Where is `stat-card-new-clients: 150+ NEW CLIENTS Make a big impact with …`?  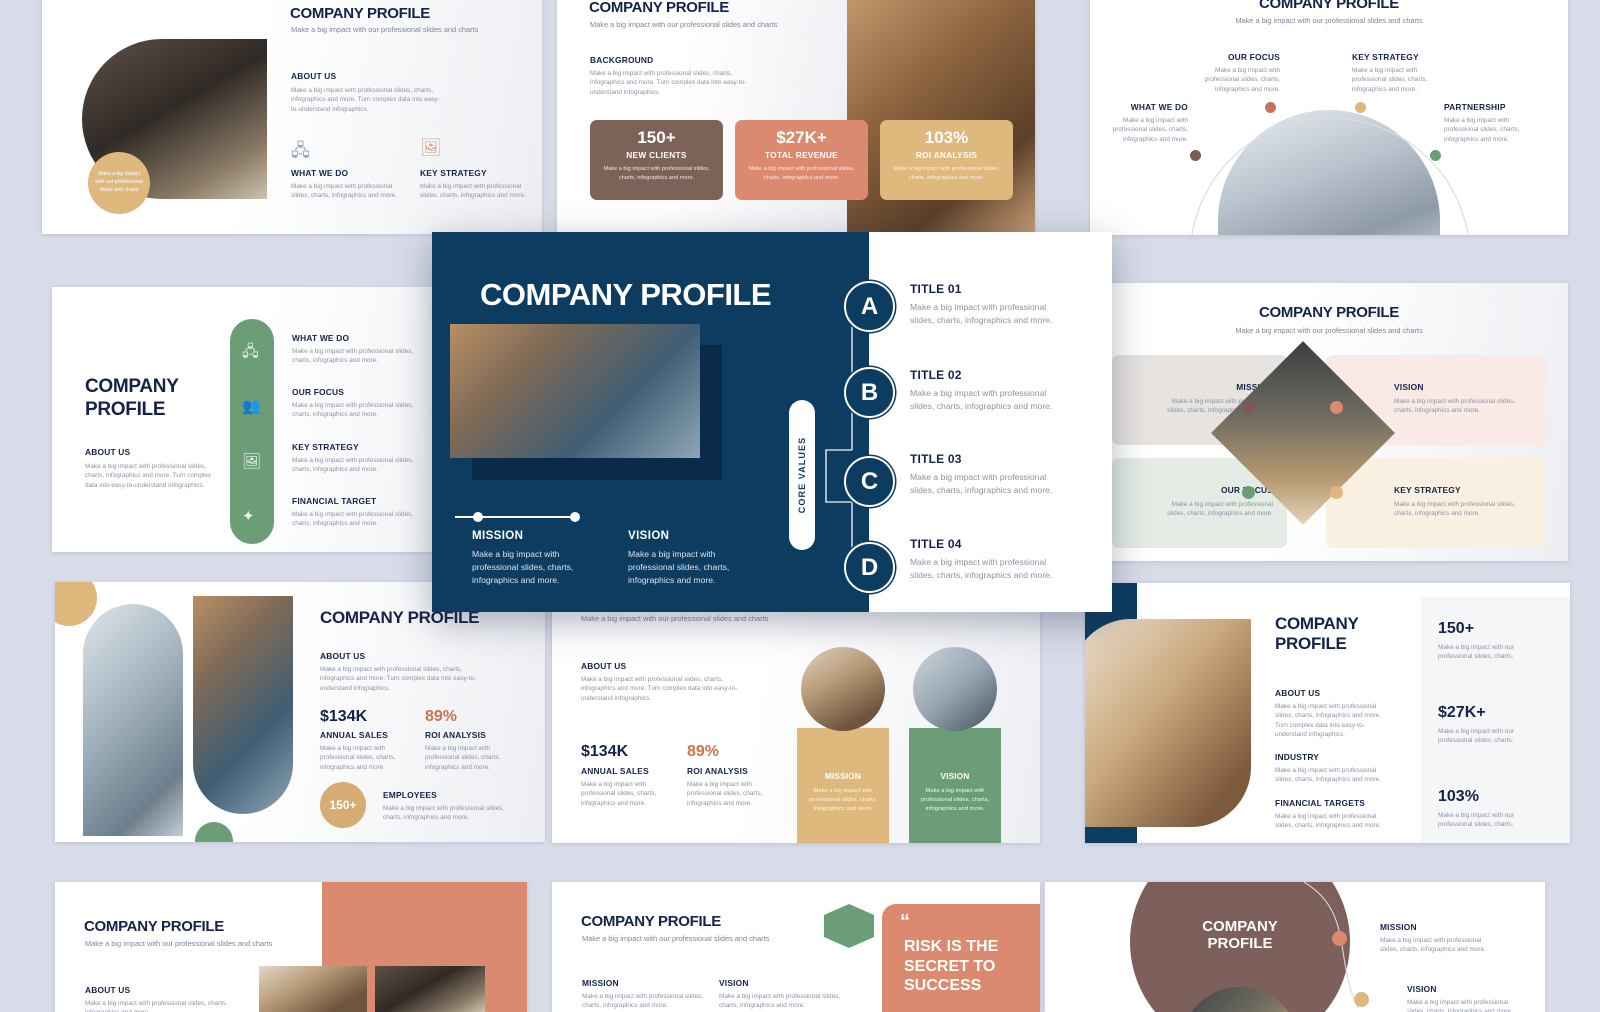 stat-card-new-clients: 150+ NEW CLIENTS Make a big impact with … is located at coordinates (656, 160).